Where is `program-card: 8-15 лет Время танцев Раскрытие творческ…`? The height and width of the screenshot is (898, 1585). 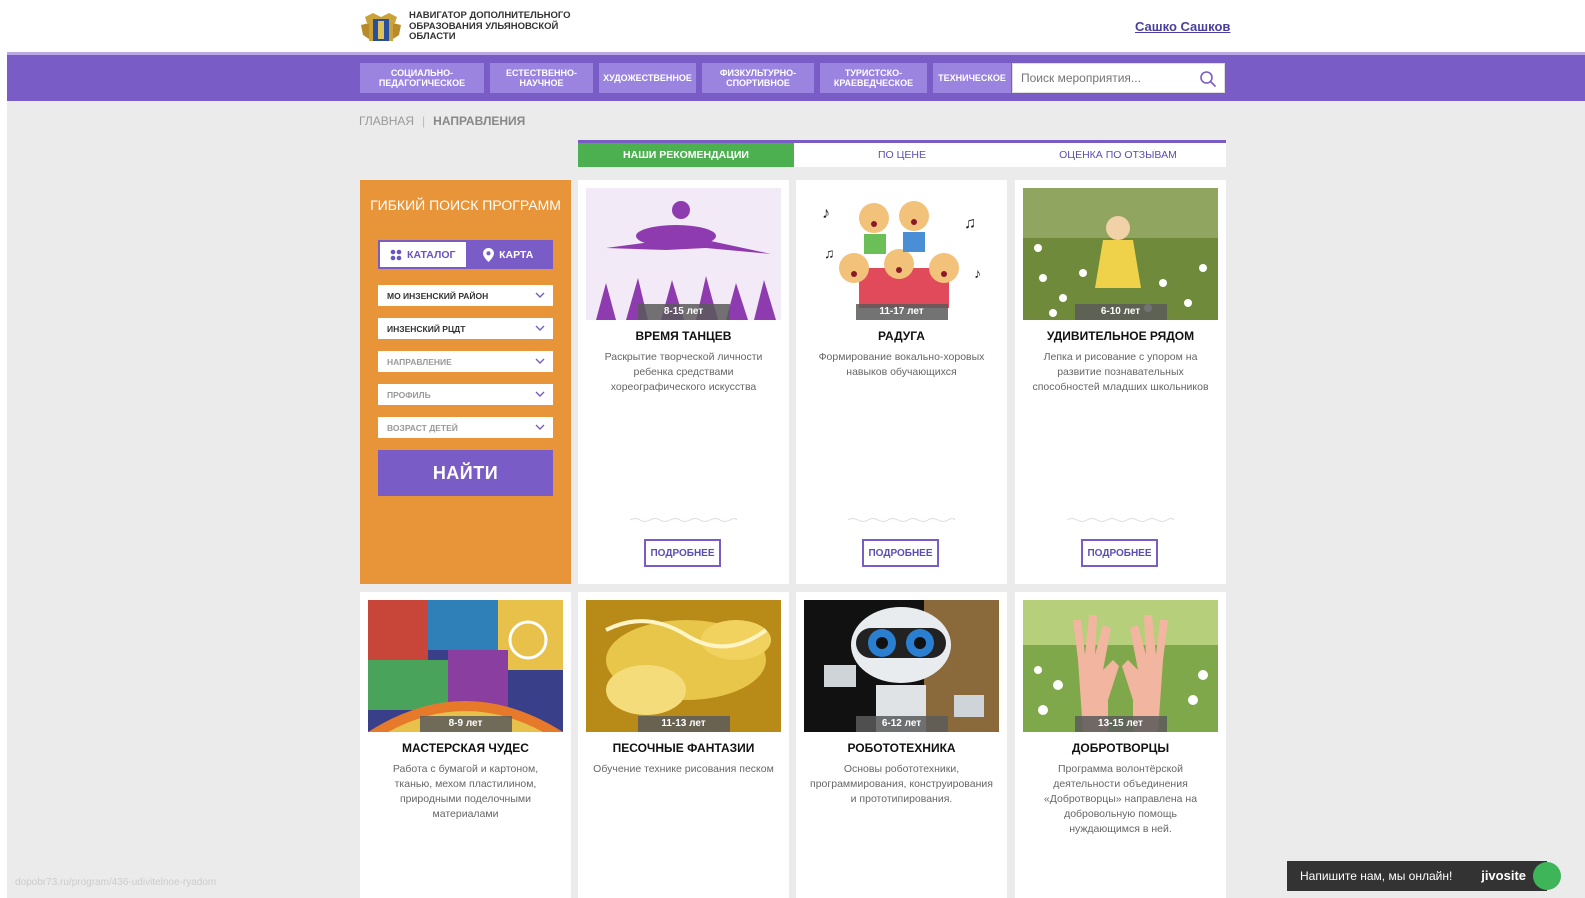
program-card: 8-15 лет Время танцев Раскрытие творческ… is located at coordinates (683, 382).